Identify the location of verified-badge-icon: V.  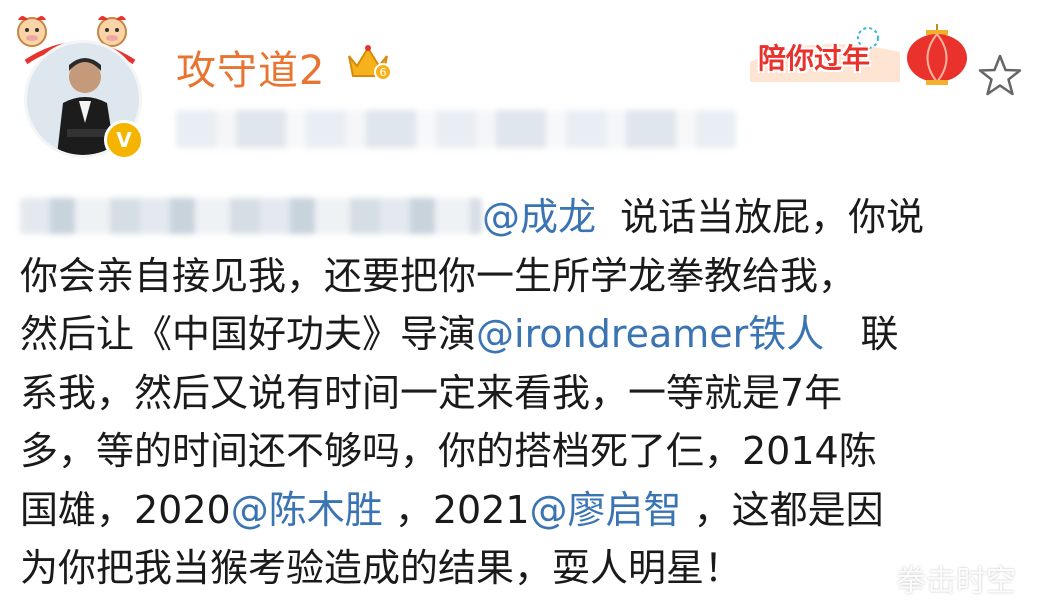
(124, 140).